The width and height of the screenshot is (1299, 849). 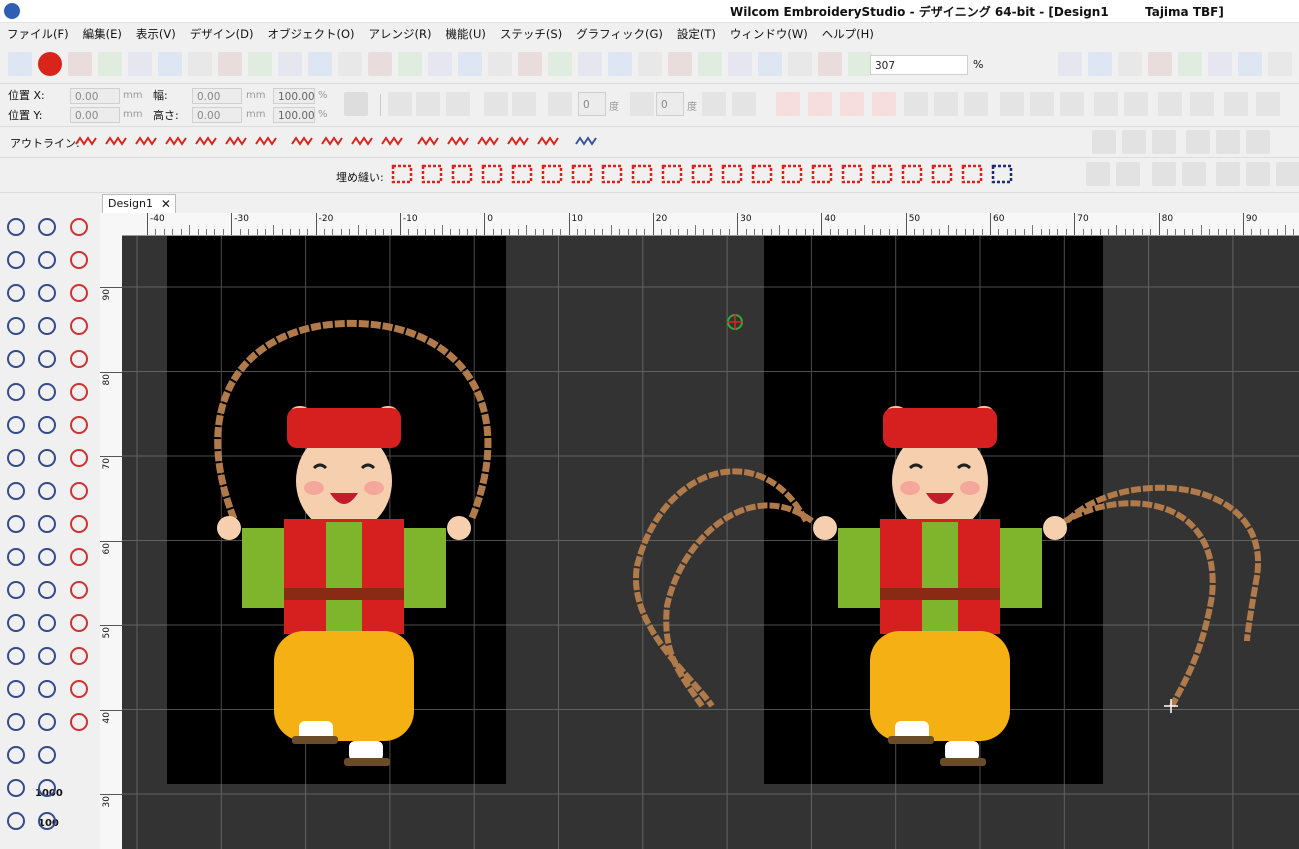 I want to click on transform-tool-20-icon, so click(x=1136, y=104).